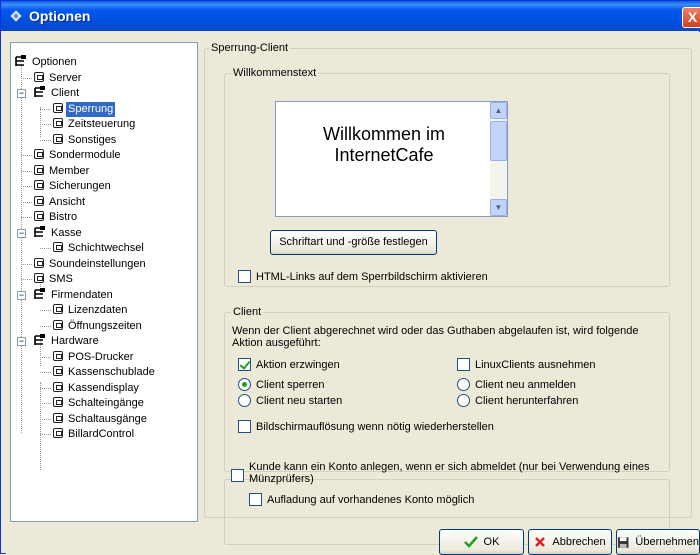 The height and width of the screenshot is (555, 700). I want to click on client-lock-radio, so click(244, 384).